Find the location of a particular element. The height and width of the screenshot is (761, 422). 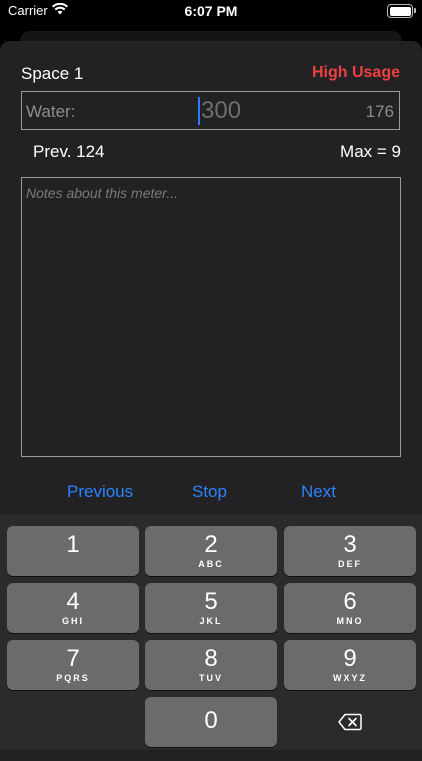

key-letters: TUV is located at coordinates (211, 678).